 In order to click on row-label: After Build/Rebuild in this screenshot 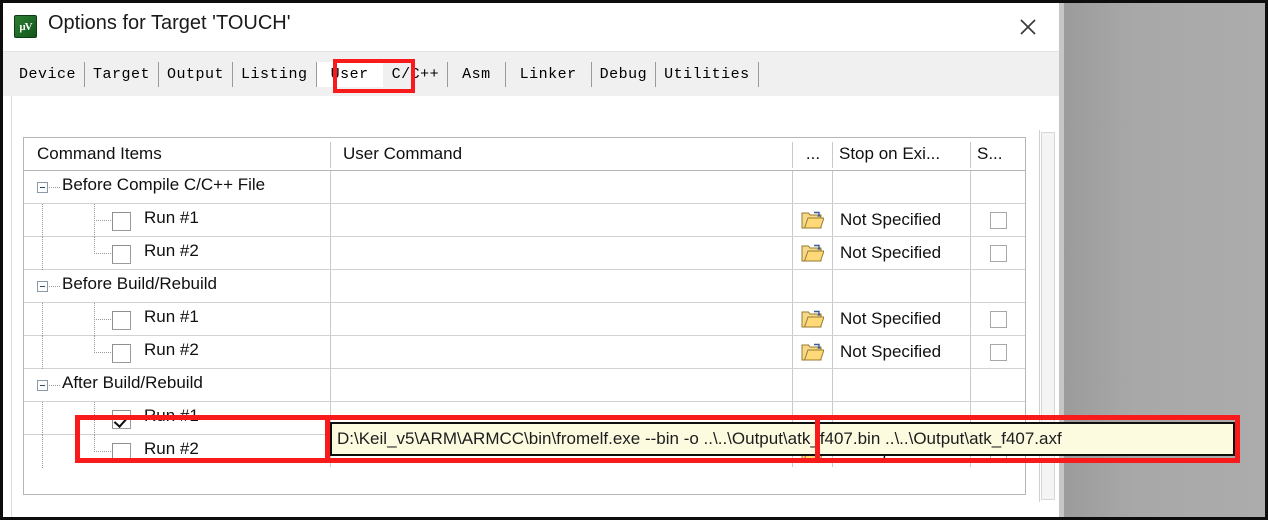, I will do `click(132, 382)`.